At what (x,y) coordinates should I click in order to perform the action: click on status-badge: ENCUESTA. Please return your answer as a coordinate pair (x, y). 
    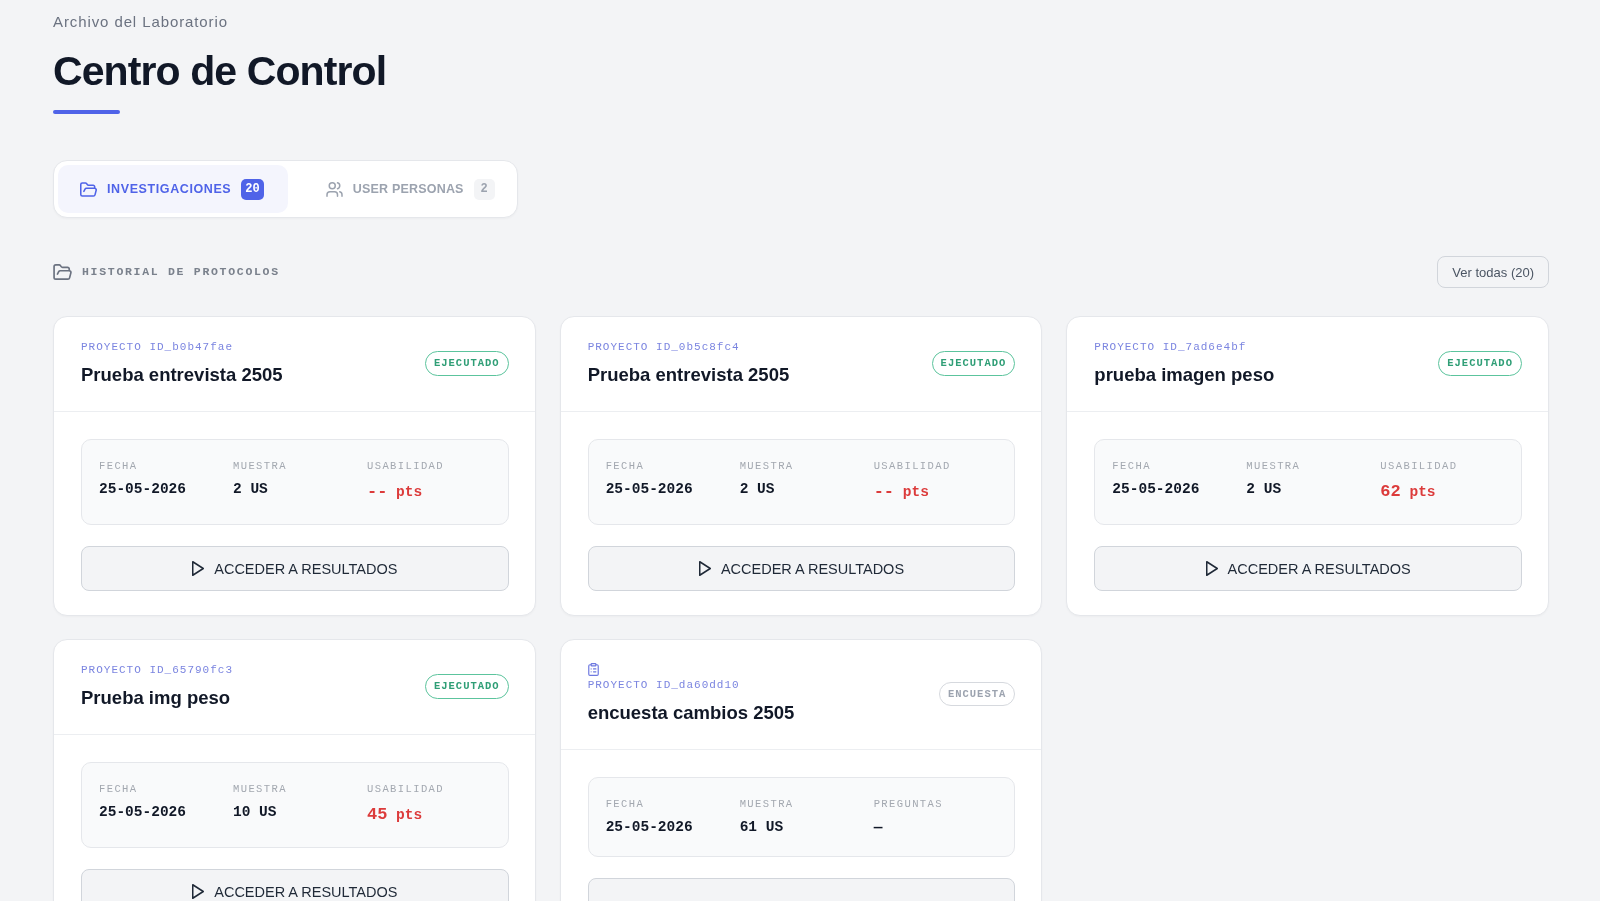
    Looking at the image, I should click on (977, 694).